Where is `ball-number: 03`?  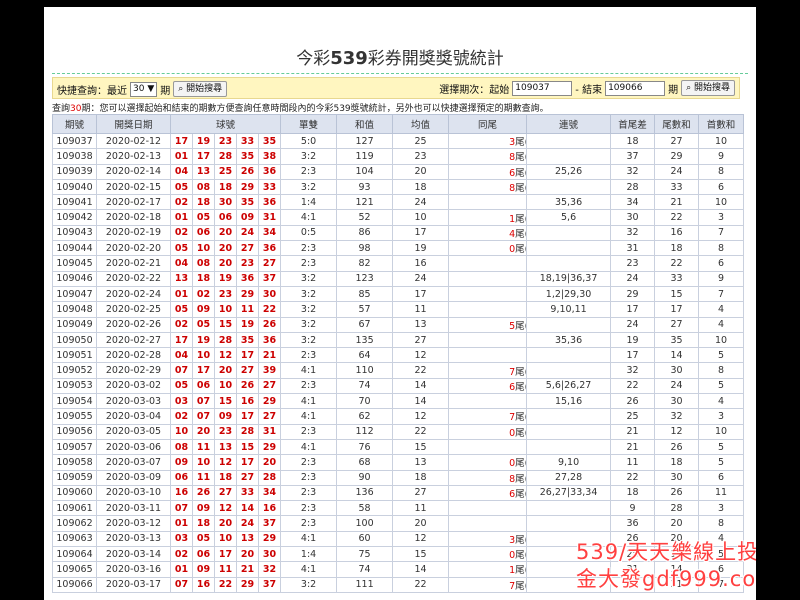 ball-number: 03 is located at coordinates (181, 539).